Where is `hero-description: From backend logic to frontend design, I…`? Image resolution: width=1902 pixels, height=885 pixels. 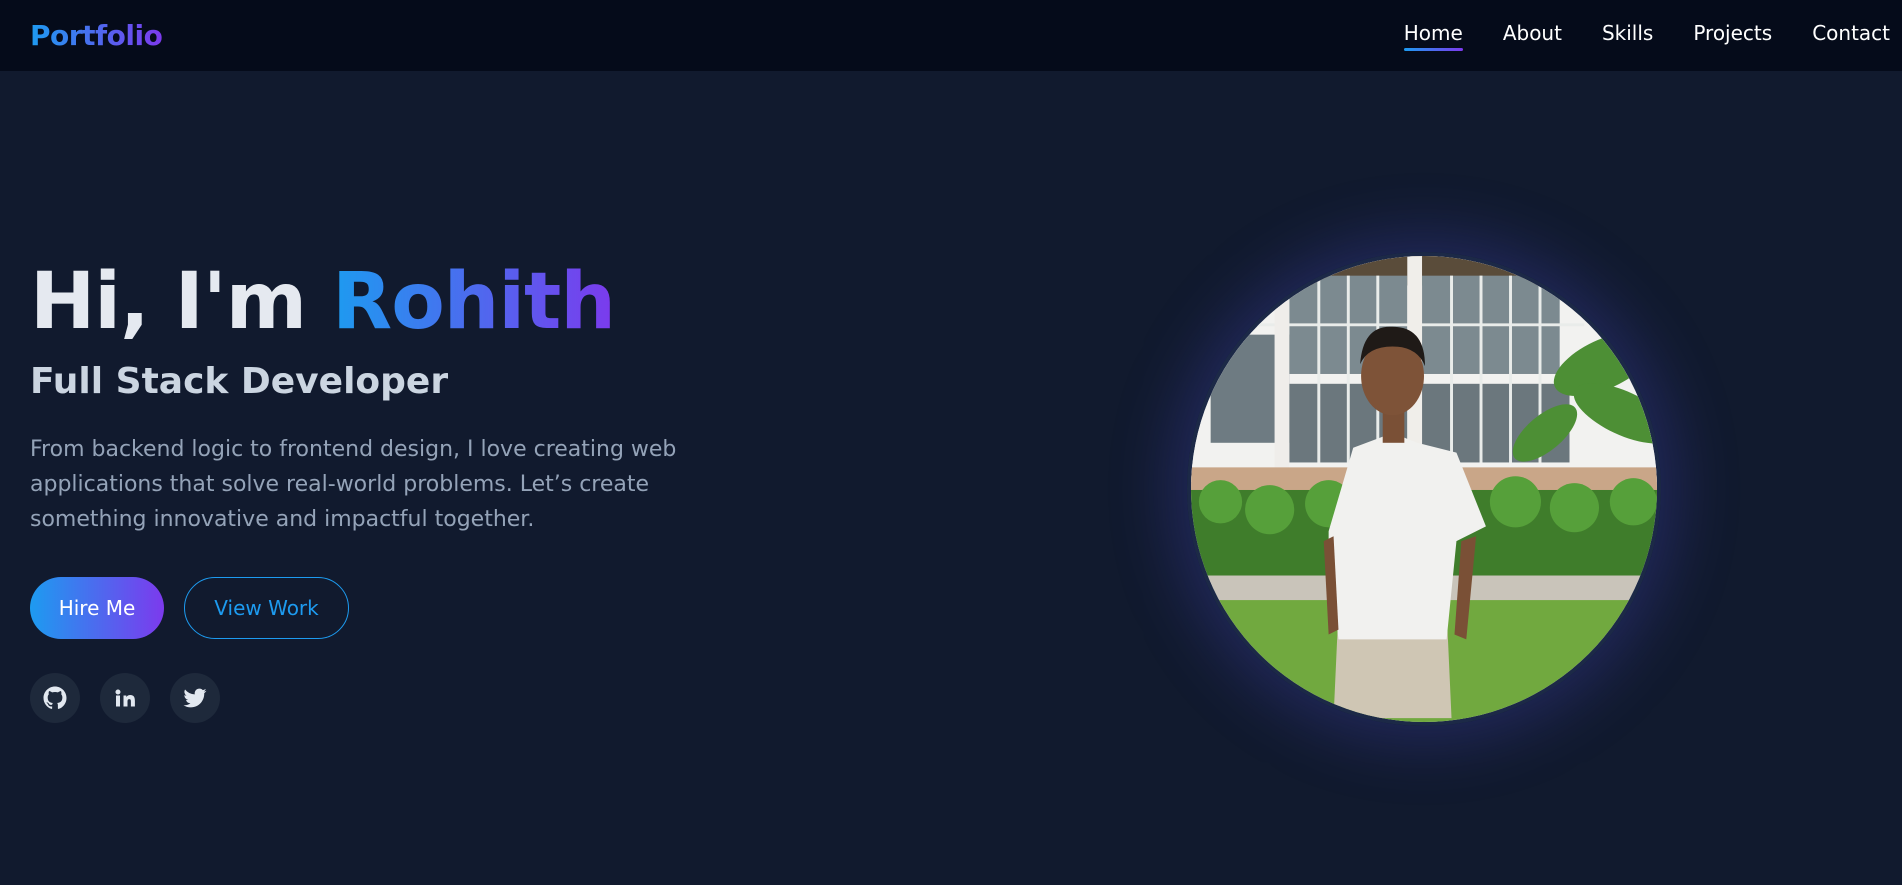 hero-description: From backend logic to frontend design, I… is located at coordinates (353, 484).